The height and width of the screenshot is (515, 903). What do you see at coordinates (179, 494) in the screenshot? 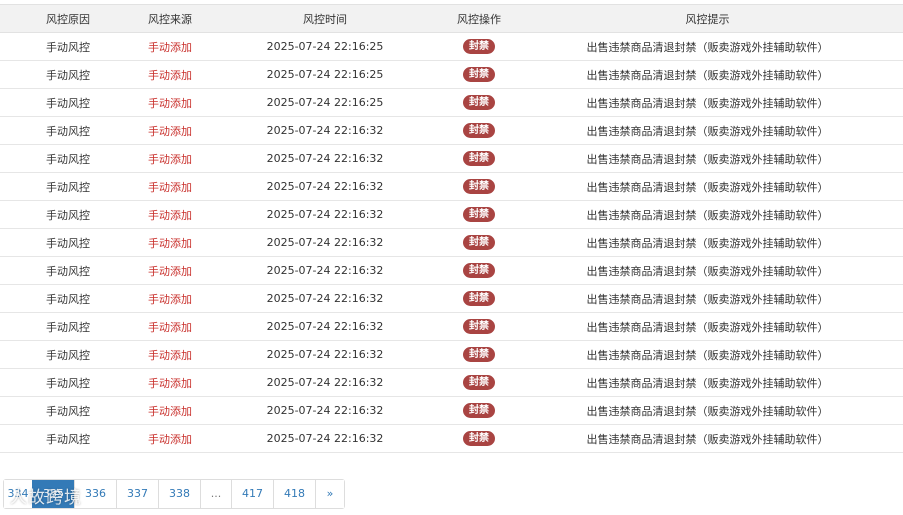
I see `pagination-page-338: 338` at bounding box center [179, 494].